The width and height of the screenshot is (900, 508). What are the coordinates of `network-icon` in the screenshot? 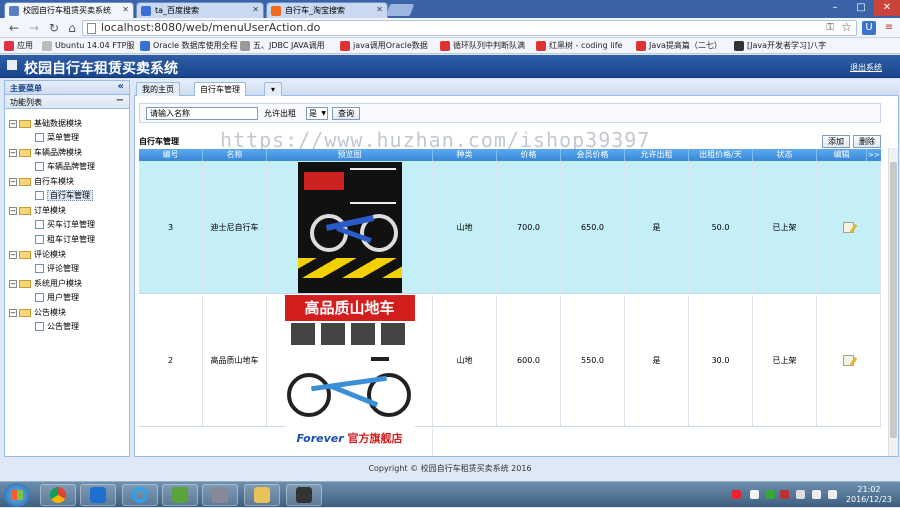 It's located at (816, 494).